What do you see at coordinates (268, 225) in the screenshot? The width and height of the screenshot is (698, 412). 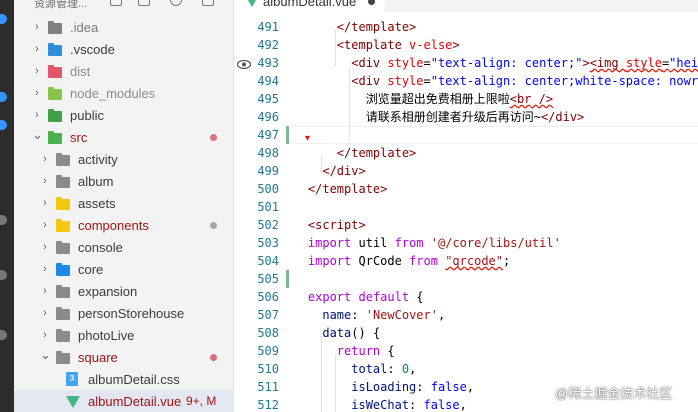 I see `line-number: 502` at bounding box center [268, 225].